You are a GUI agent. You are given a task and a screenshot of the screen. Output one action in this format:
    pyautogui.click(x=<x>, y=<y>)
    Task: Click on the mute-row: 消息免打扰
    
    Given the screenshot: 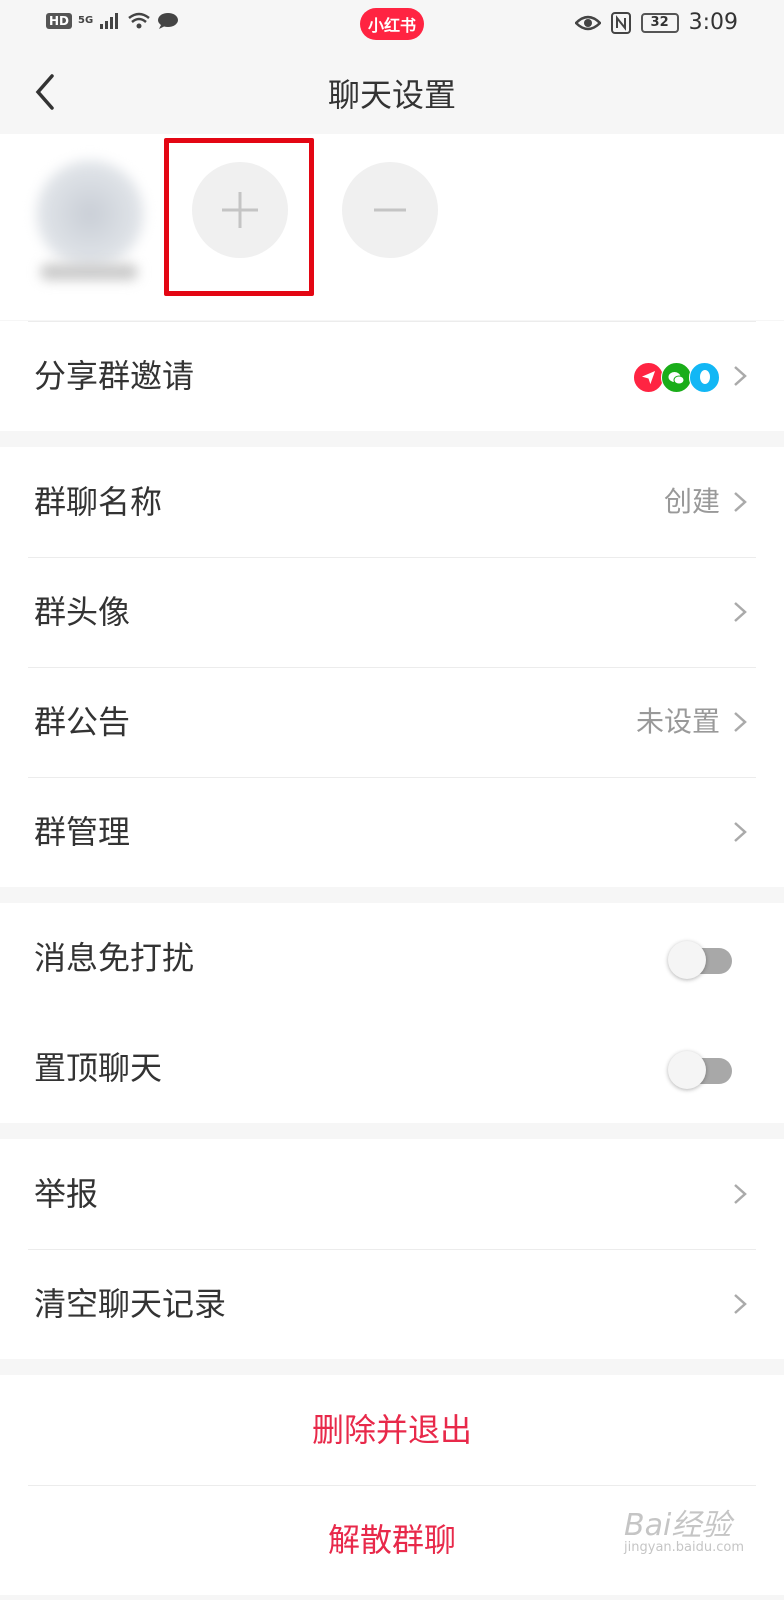 What is the action you would take?
    pyautogui.click(x=392, y=958)
    